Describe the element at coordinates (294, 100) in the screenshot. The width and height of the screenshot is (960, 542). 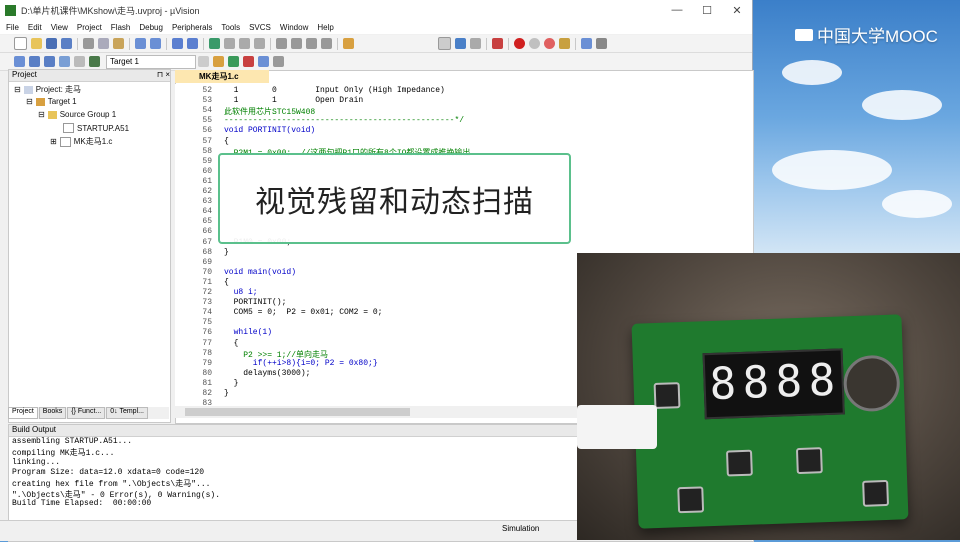
I see `code-line: 1 1 Open Drain` at that location.